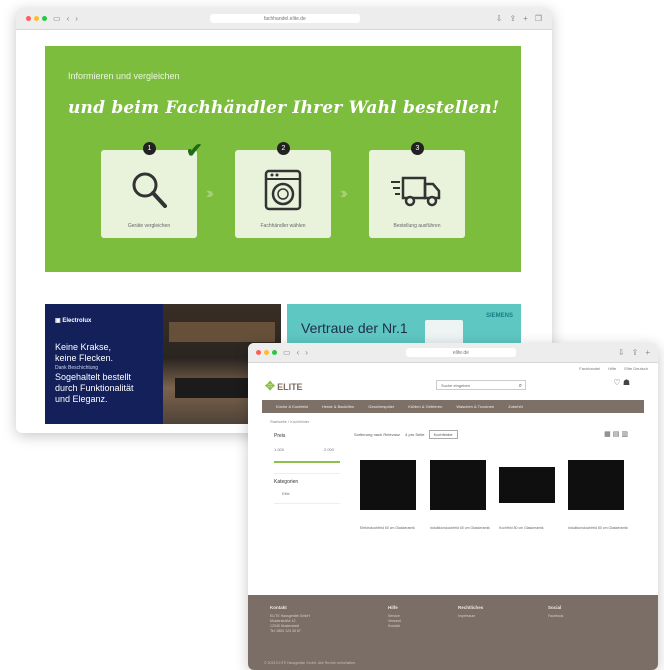 This screenshot has height=670, width=664. Describe the element at coordinates (625, 434) in the screenshot. I see `compare-icon: ▥` at that location.